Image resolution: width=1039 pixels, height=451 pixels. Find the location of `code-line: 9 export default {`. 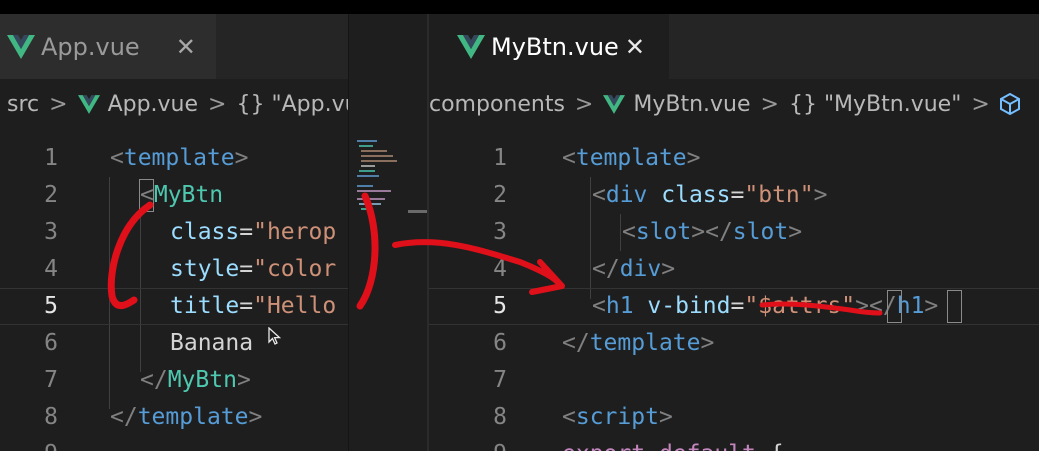

code-line: 9 export default { is located at coordinates (734, 443).